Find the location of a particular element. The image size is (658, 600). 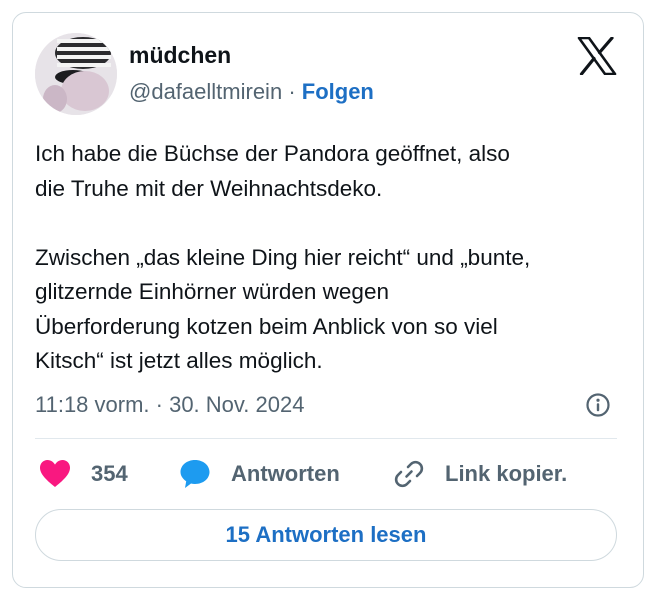

tweet-timestamp: 11:18 vorm. · 30. Nov. 2024 is located at coordinates (169, 405).